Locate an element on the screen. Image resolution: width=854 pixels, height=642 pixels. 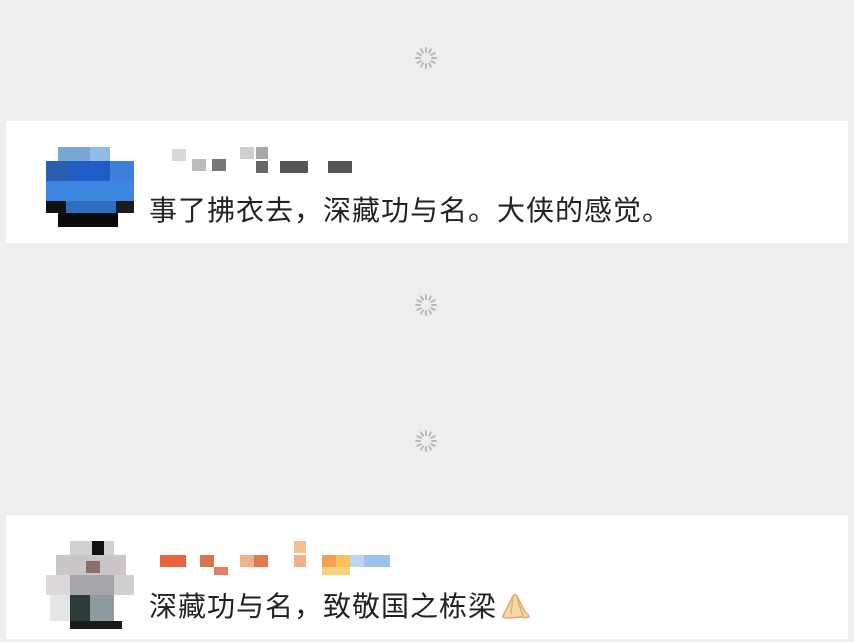
comment-text: 深藏功与名，致敬国之栋梁 is located at coordinates (341, 605).